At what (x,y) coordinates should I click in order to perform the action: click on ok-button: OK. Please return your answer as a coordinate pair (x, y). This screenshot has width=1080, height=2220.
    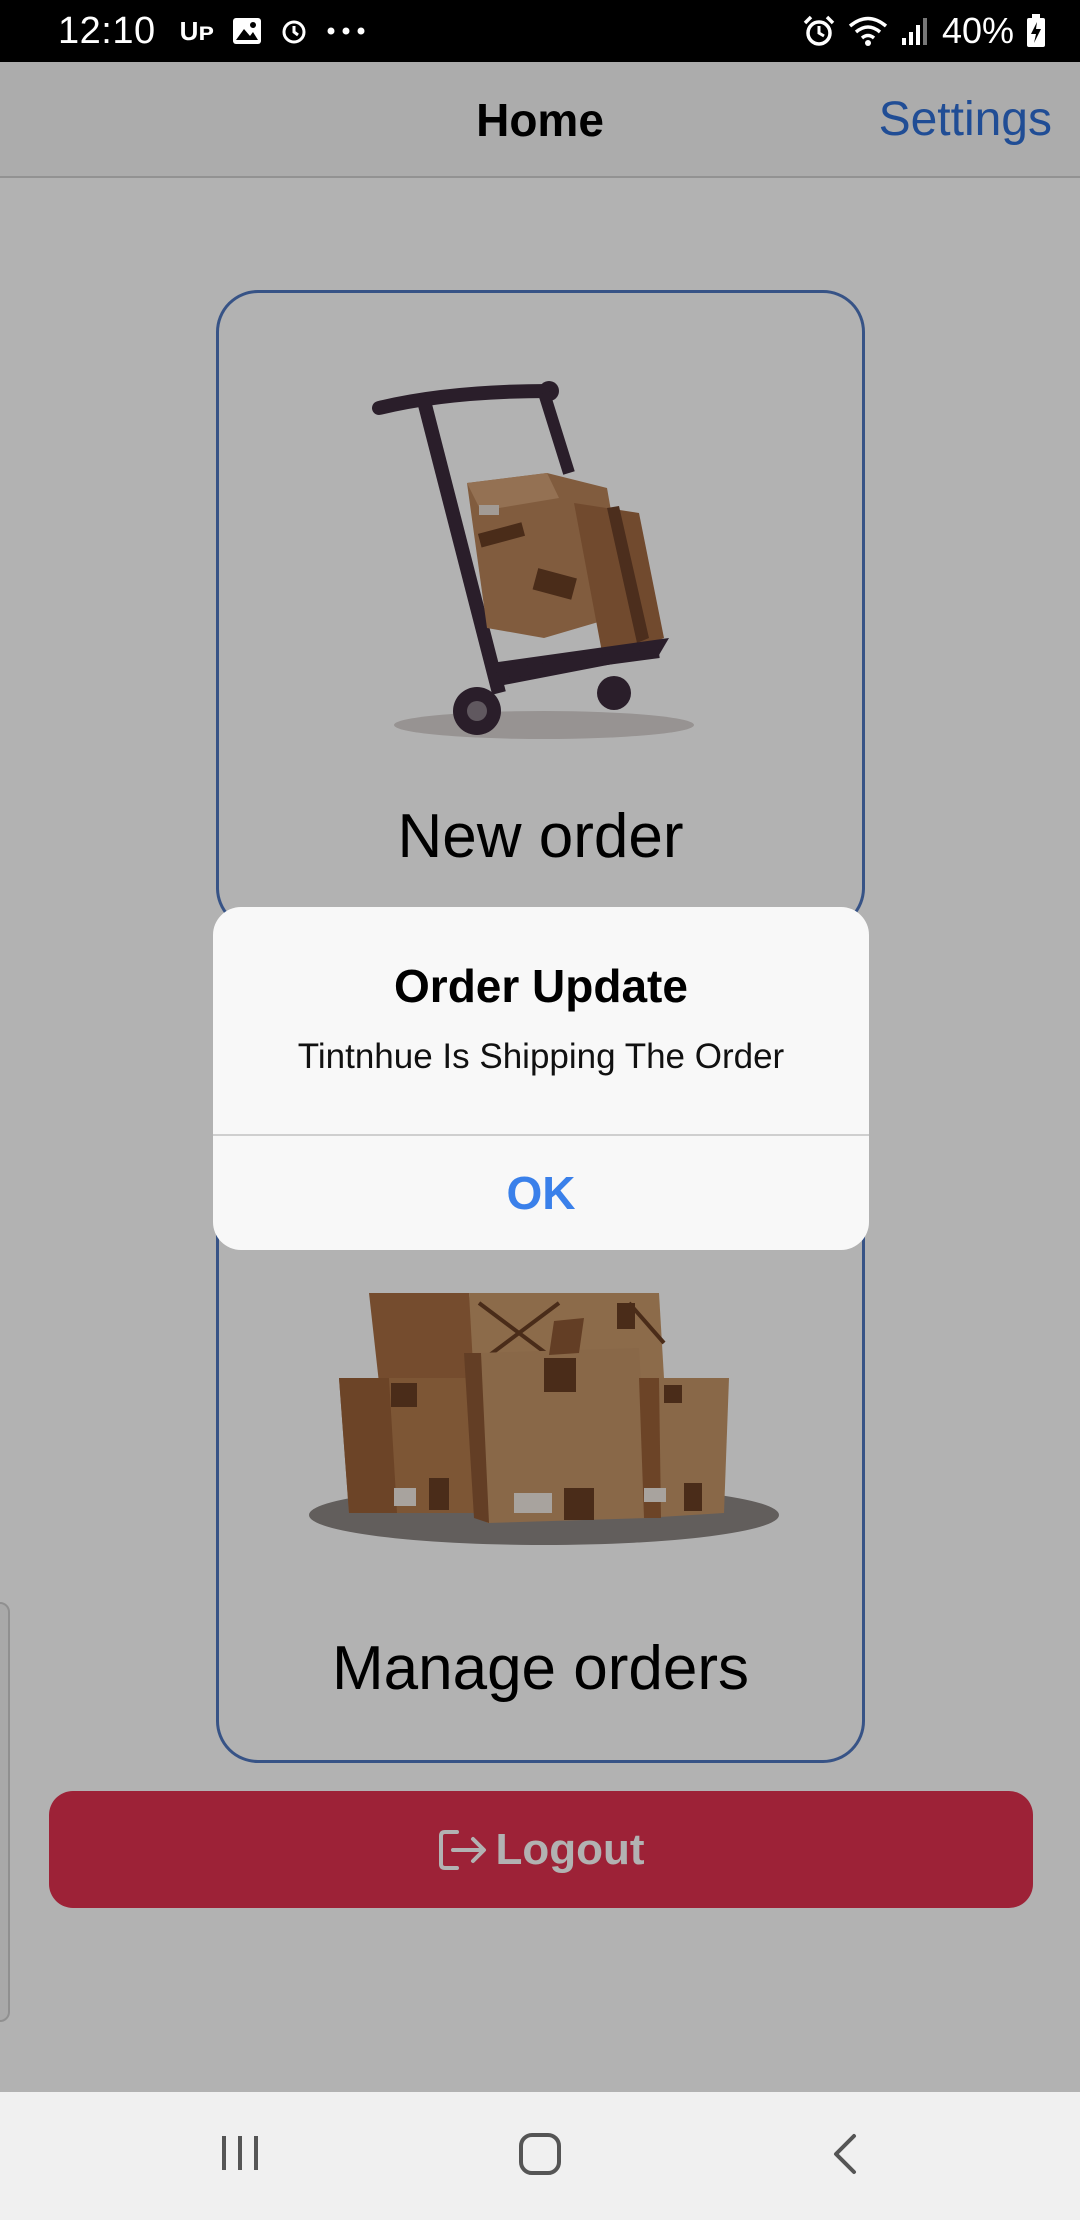
    Looking at the image, I should click on (541, 1193).